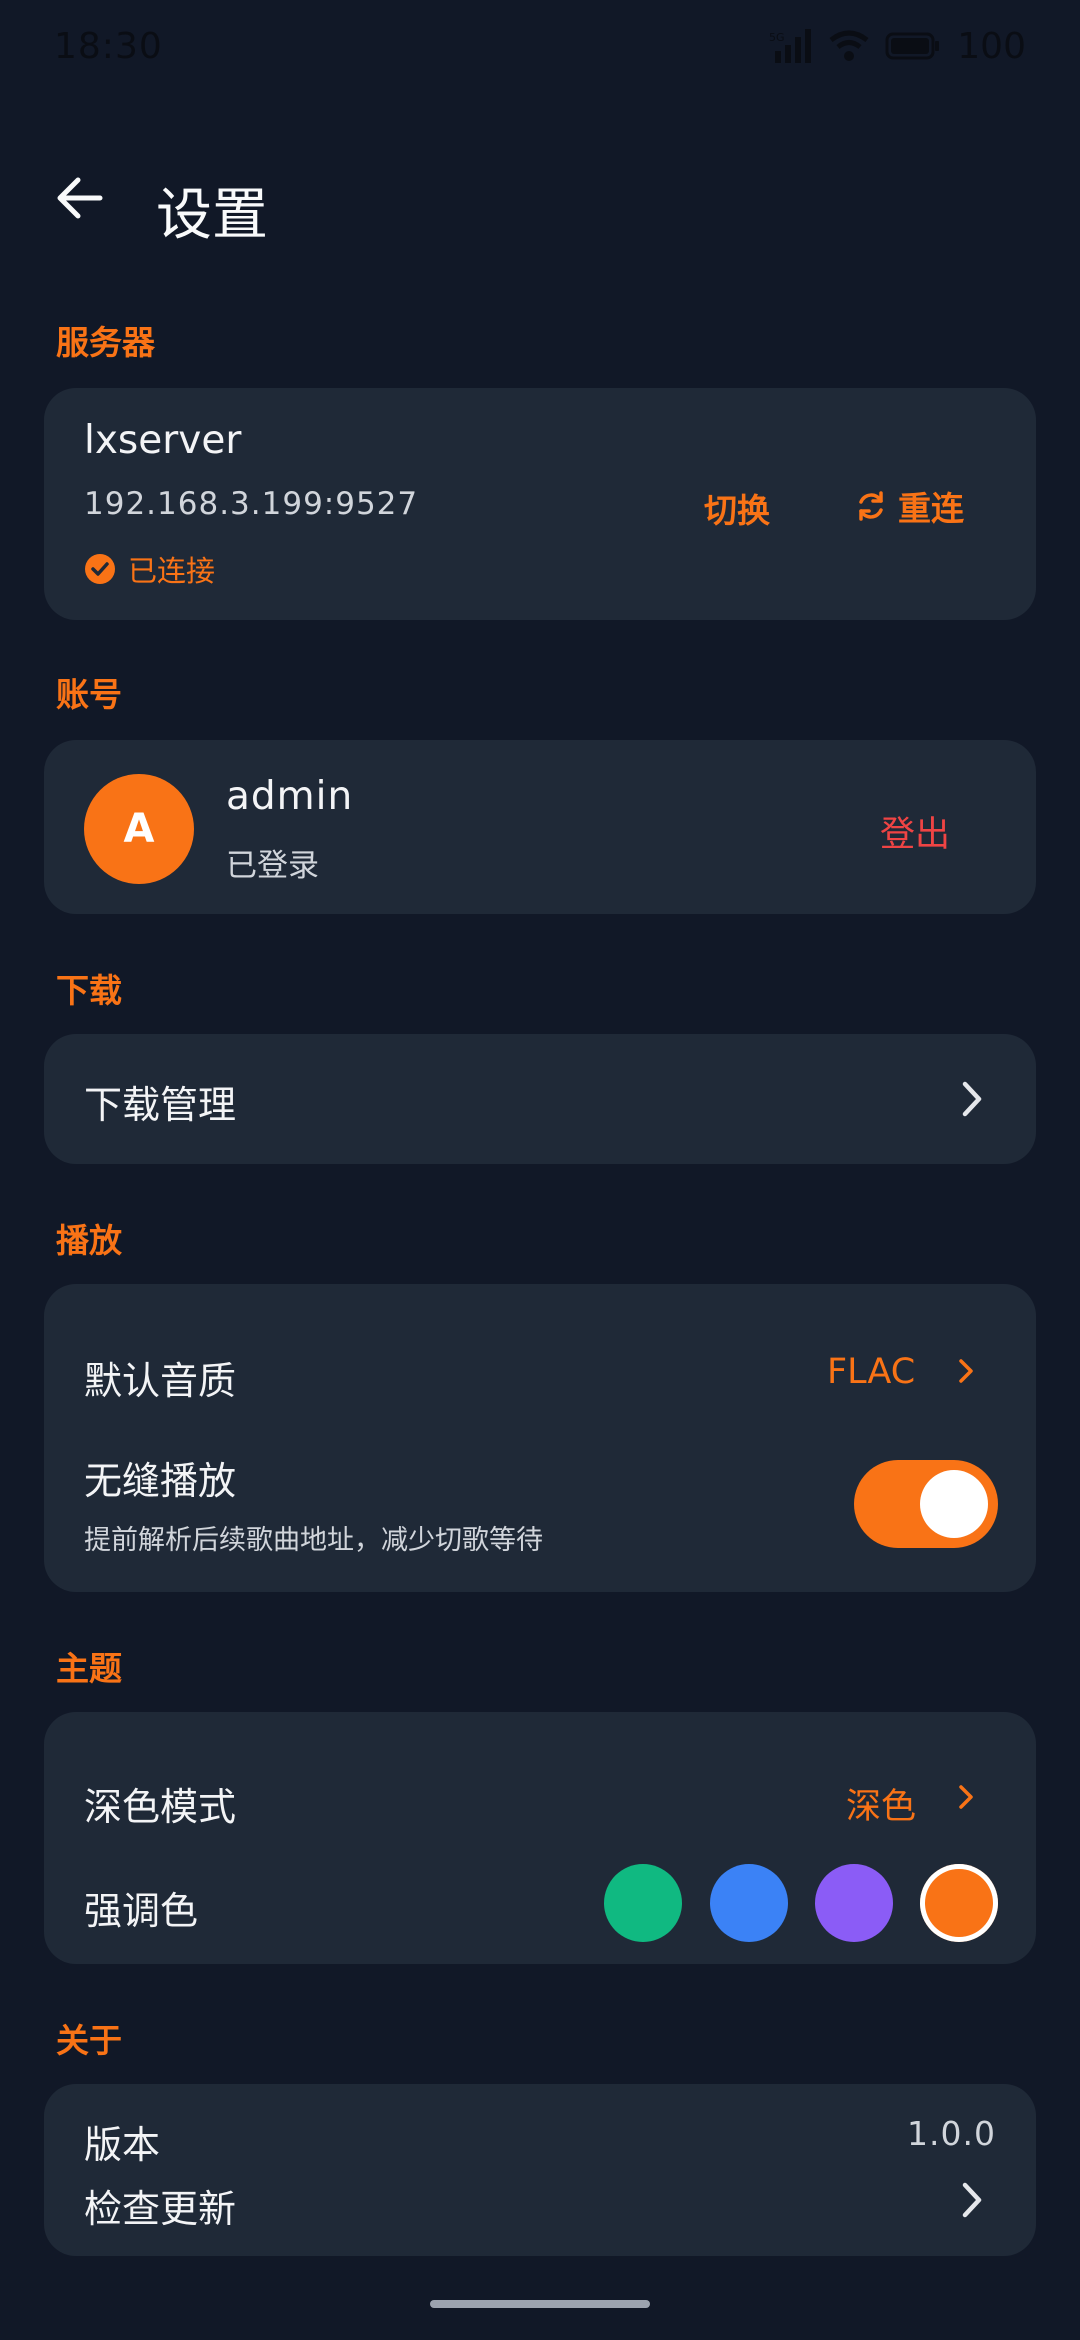 The height and width of the screenshot is (2340, 1080). I want to click on section-title-account: 账号, so click(89, 694).